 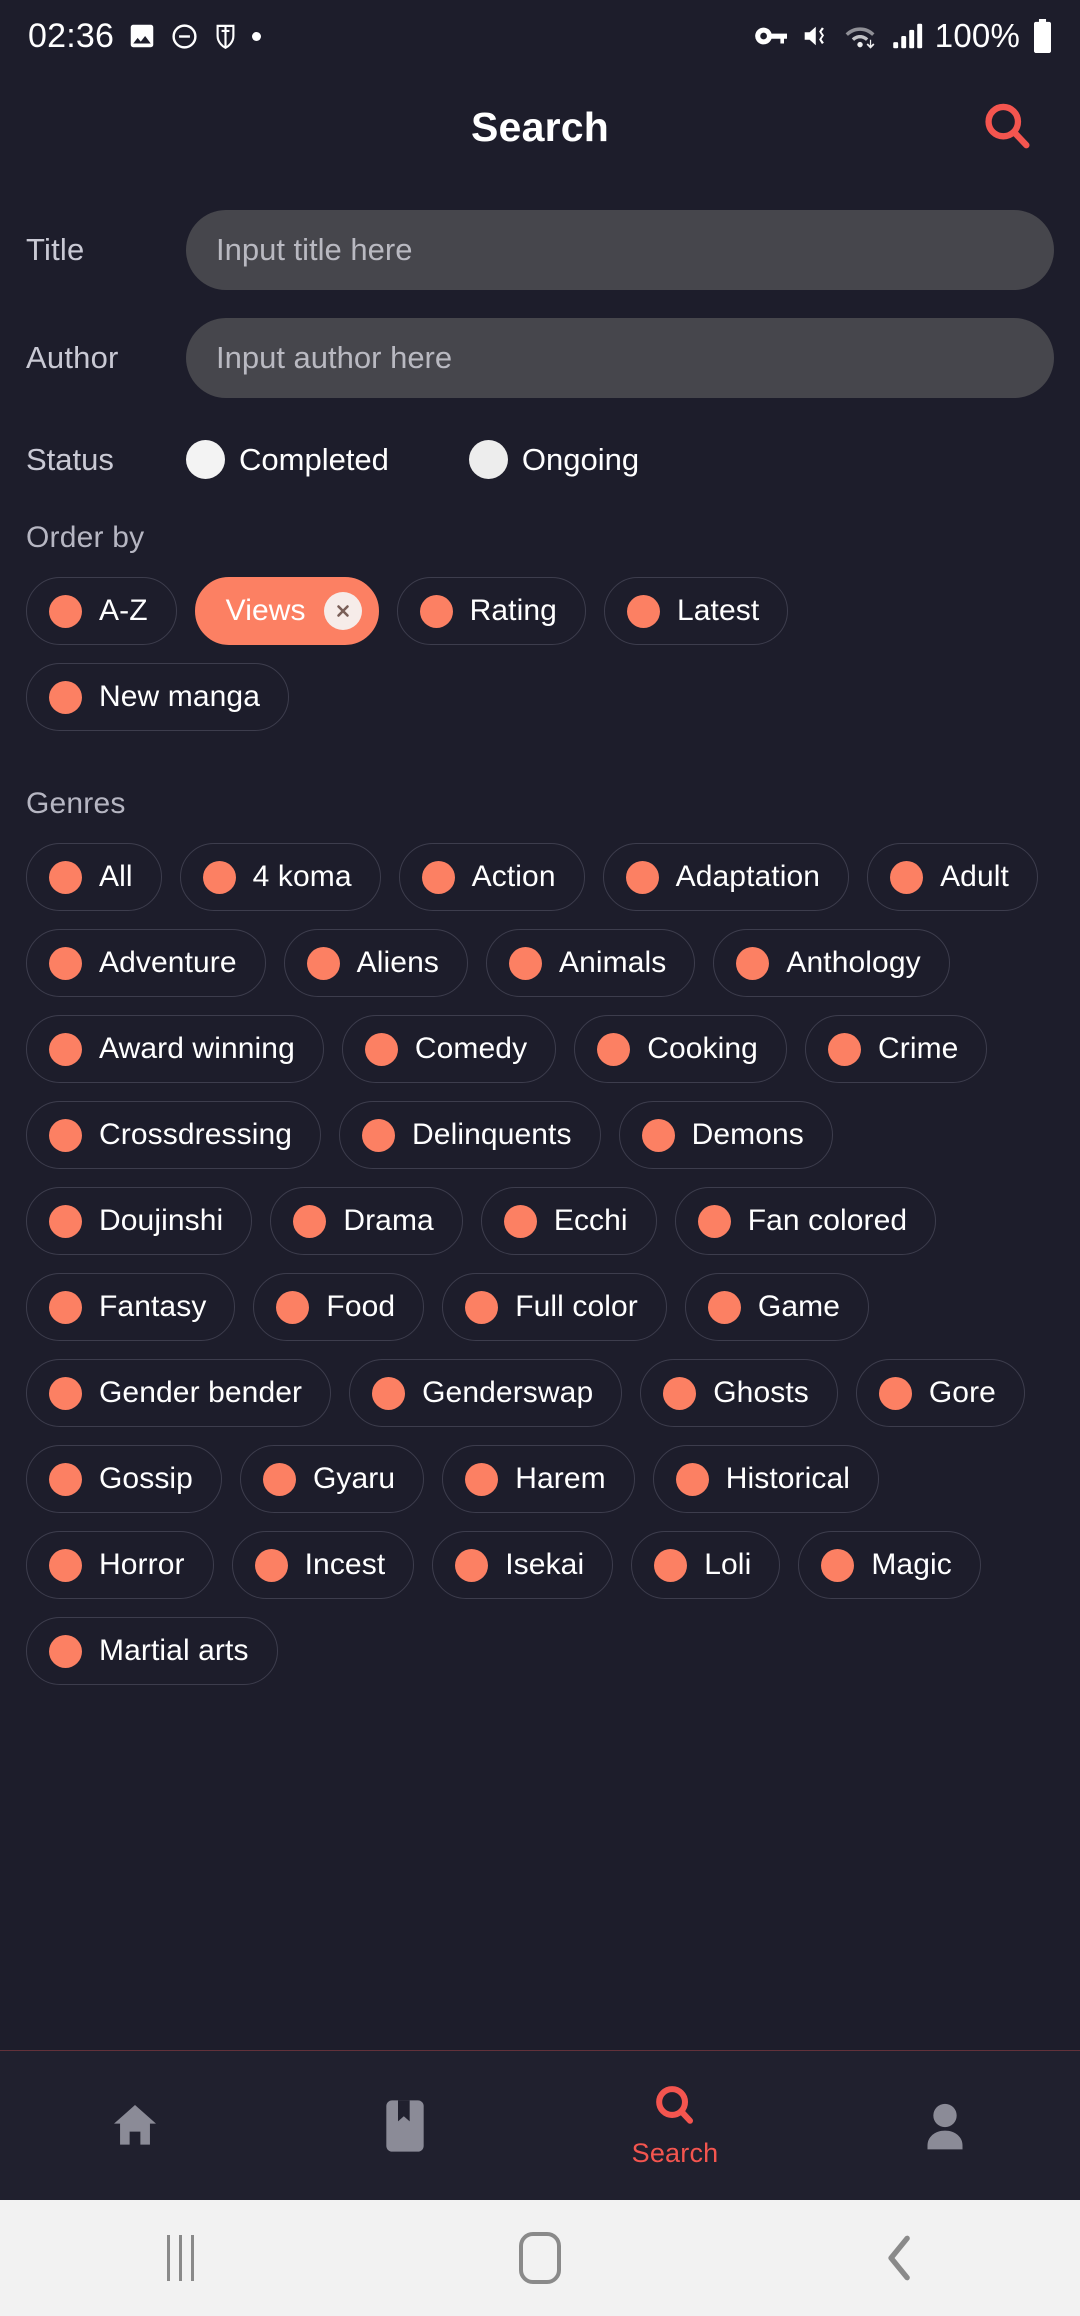 What do you see at coordinates (280, 877) in the screenshot?
I see `chip-4-koma: 4 koma` at bounding box center [280, 877].